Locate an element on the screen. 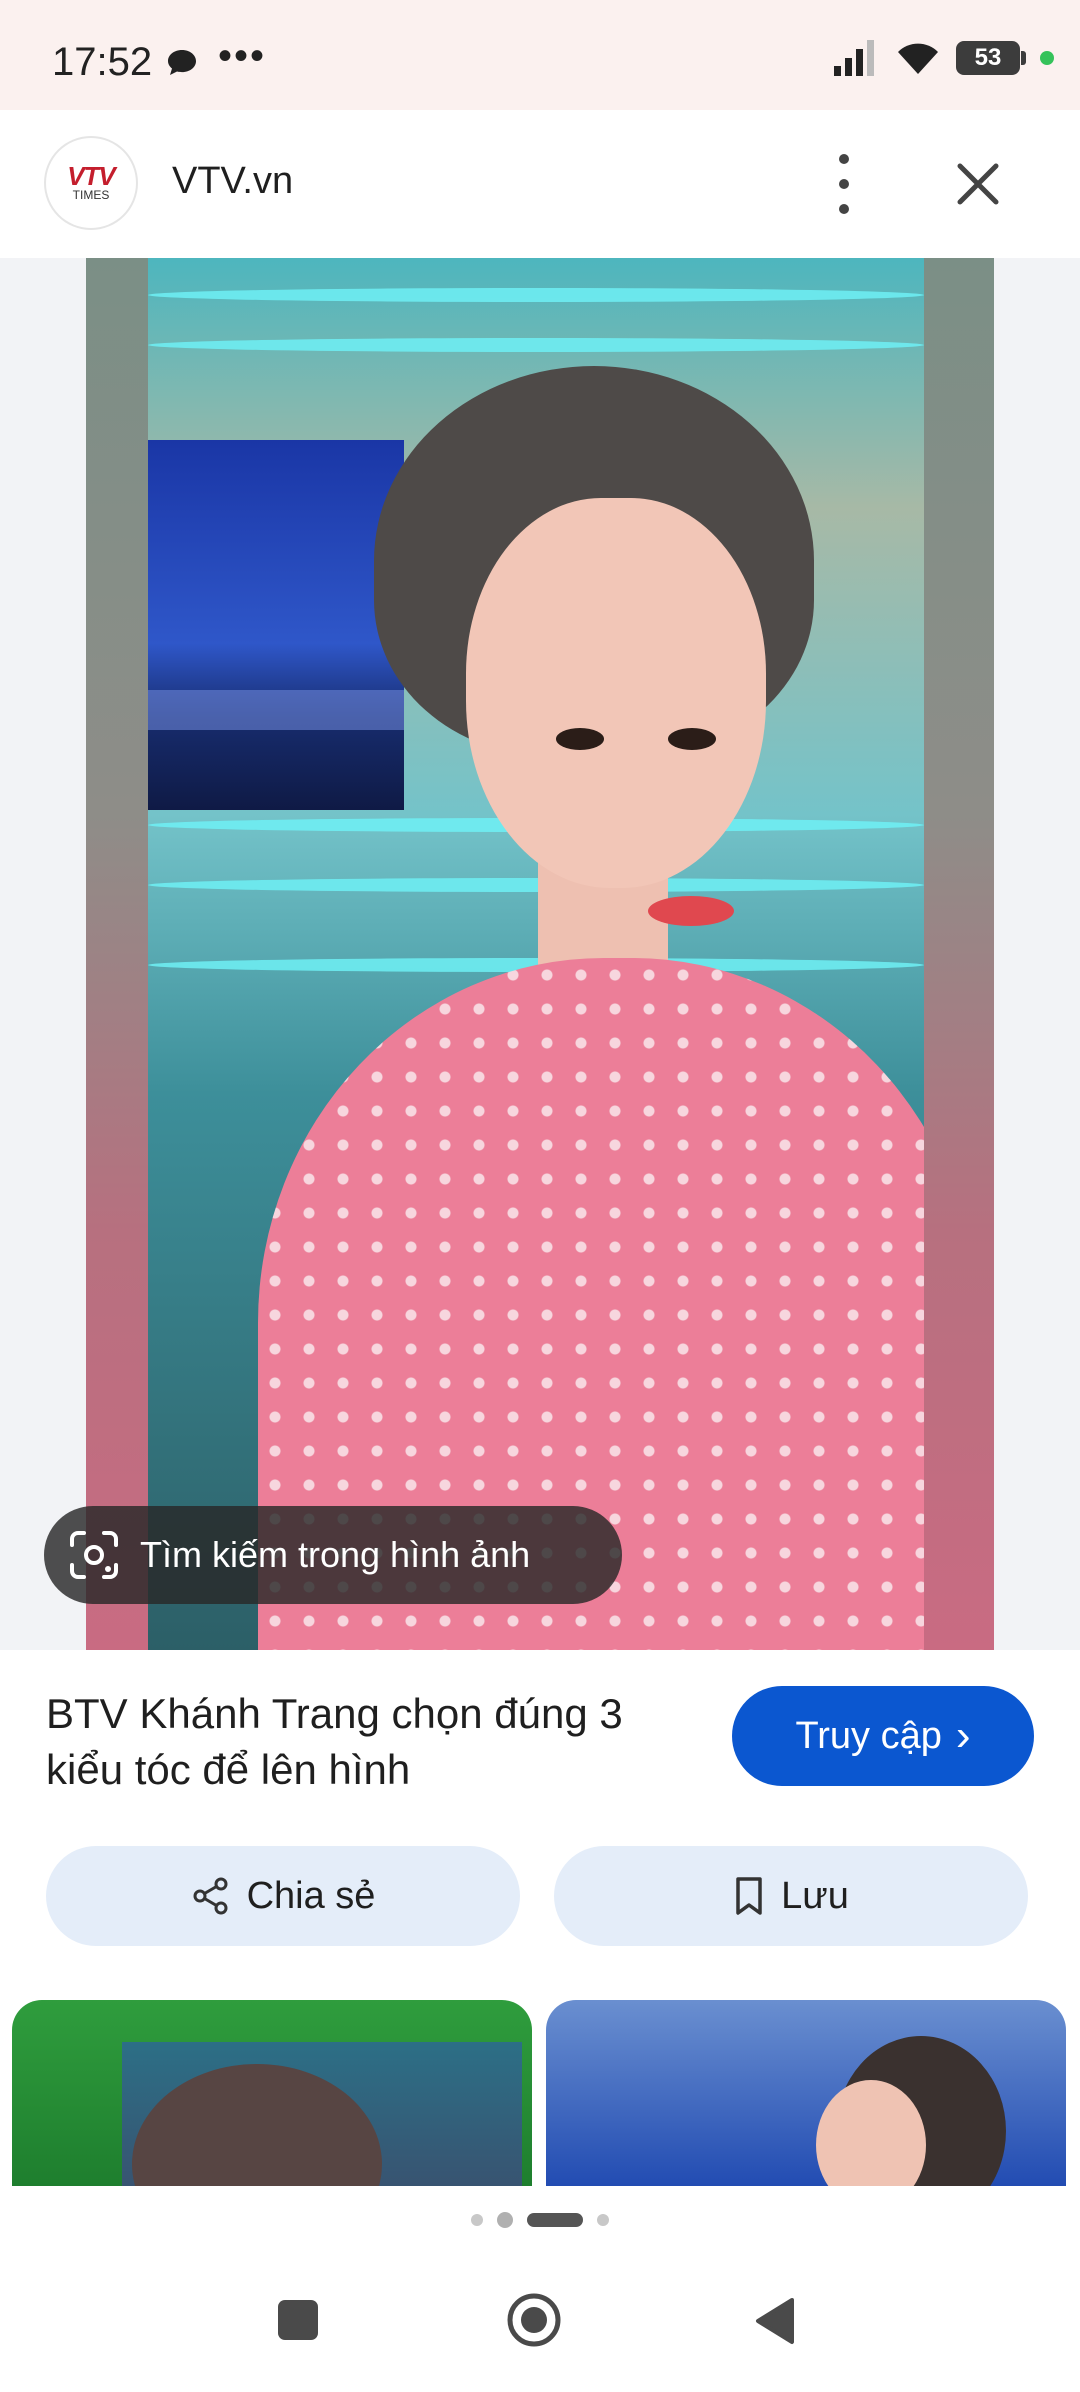 The image size is (1080, 2392). save-button: Lưu is located at coordinates (791, 1896).